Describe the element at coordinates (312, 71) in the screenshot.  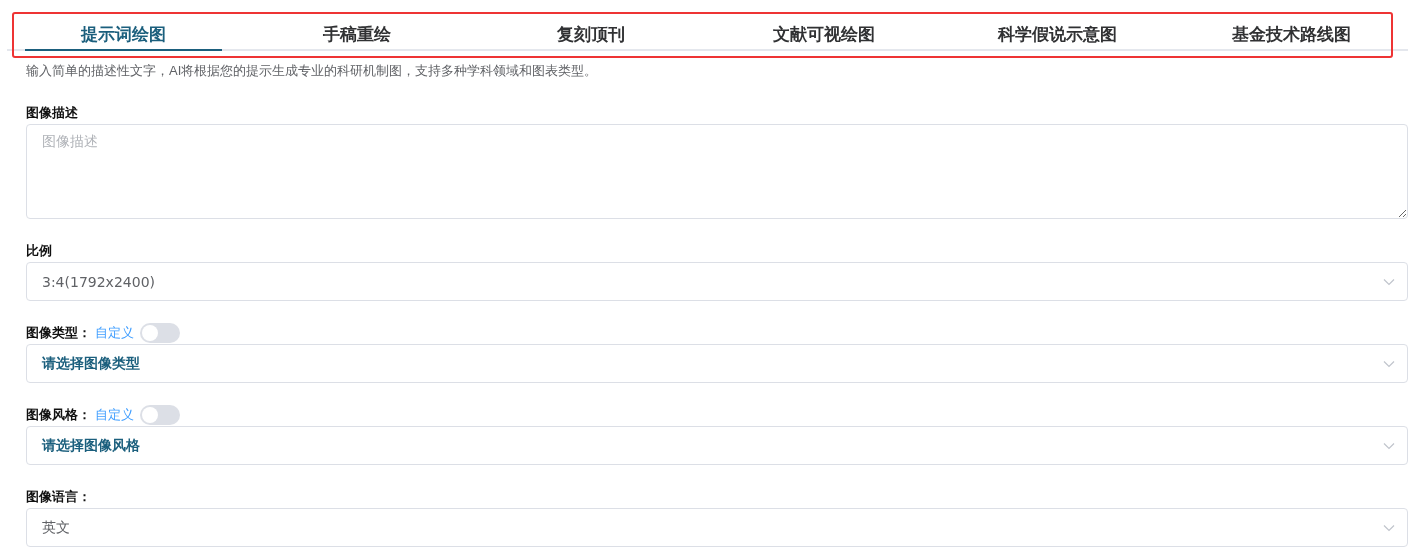
I see `intro-text: 输入简单的描述性文字，AI将根据您的提示生成专业的科研机制图，支持多种学科领域和图表类型。` at that location.